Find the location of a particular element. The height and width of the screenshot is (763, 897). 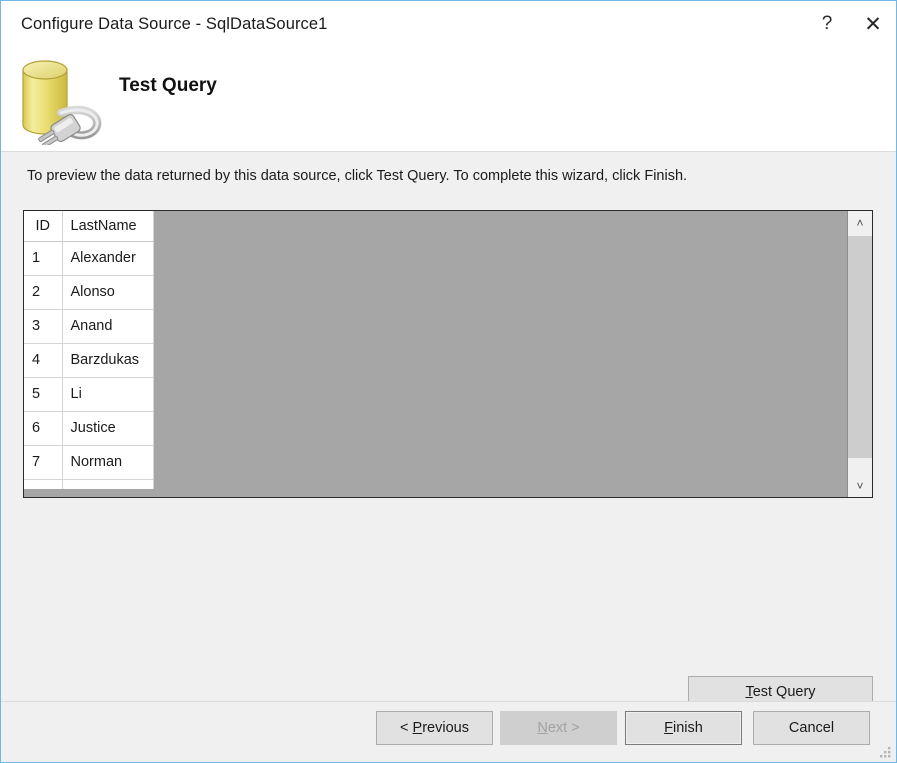

previous-button: < Previous is located at coordinates (434, 728).